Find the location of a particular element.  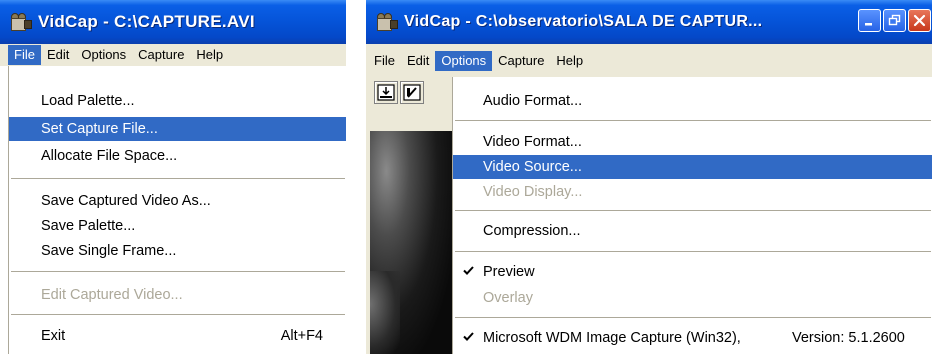

right-menubar: File Edit Options Capture Help is located at coordinates (649, 60).